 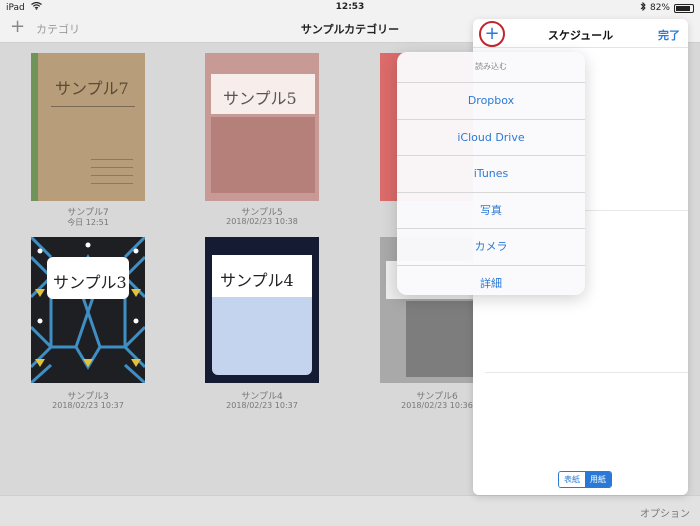 What do you see at coordinates (643, 7) in the screenshot?
I see `bluetooth-icon` at bounding box center [643, 7].